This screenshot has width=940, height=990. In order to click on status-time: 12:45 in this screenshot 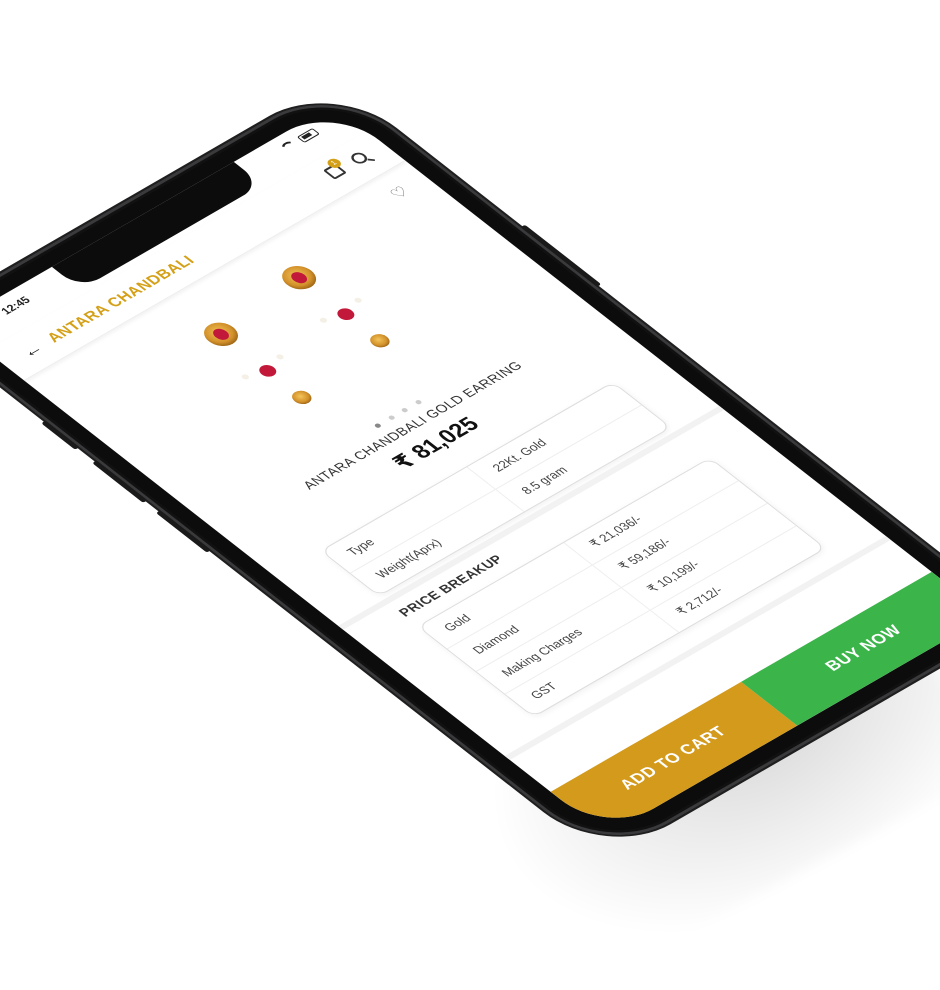, I will do `click(17, 305)`.